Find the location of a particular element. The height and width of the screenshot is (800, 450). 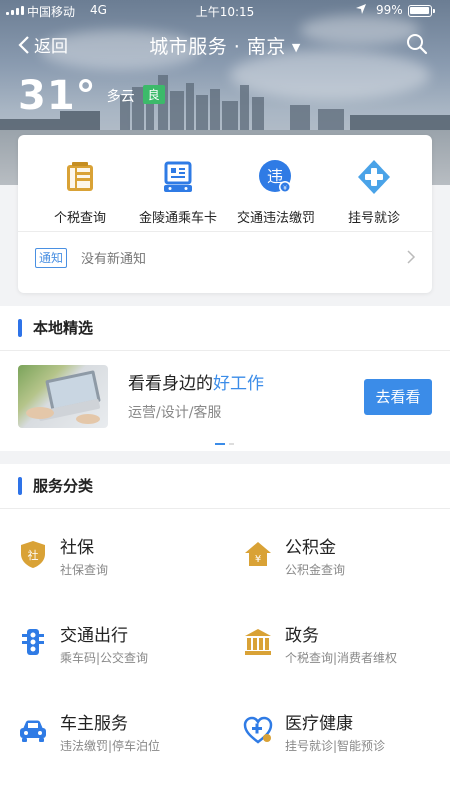

category-housing-fund: ¥ 公积金 公积金查询 is located at coordinates (330, 563).